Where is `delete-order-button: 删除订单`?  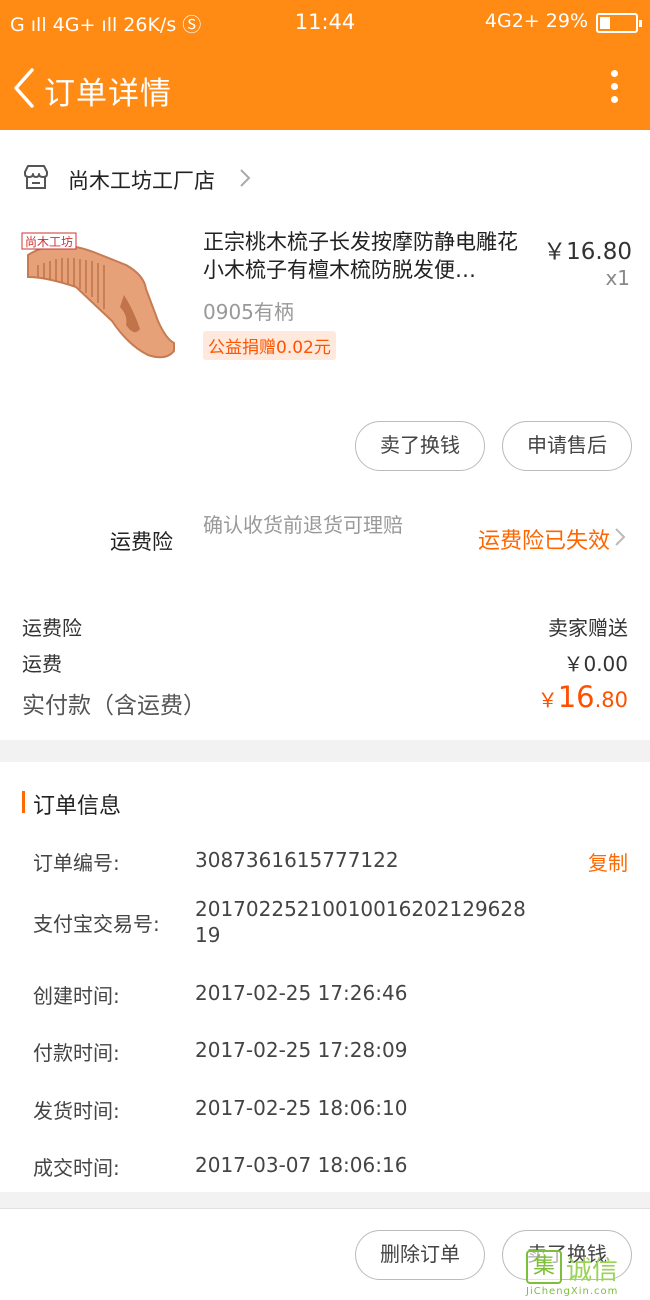 delete-order-button: 删除订单 is located at coordinates (420, 1255).